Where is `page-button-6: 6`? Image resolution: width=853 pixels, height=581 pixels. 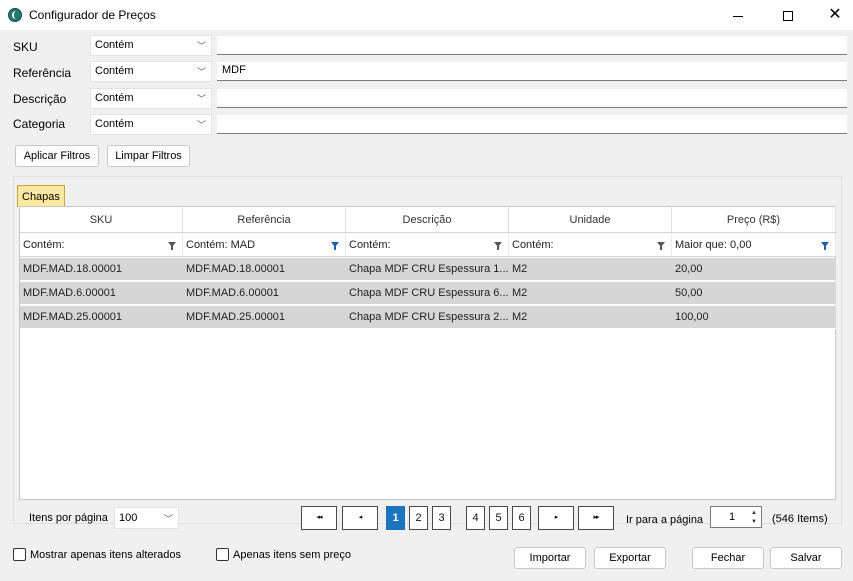
page-button-6: 6 is located at coordinates (521, 518).